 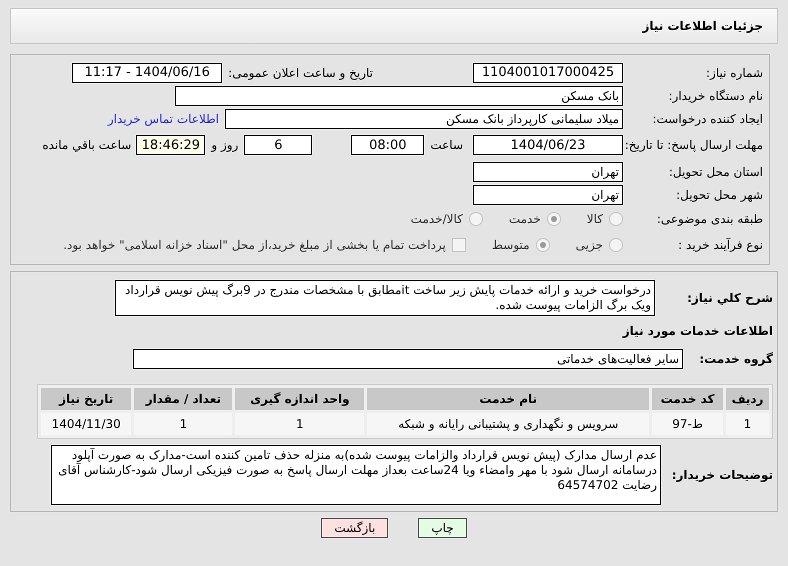 I want to click on field-label: شماره نیاز:, so click(x=734, y=73).